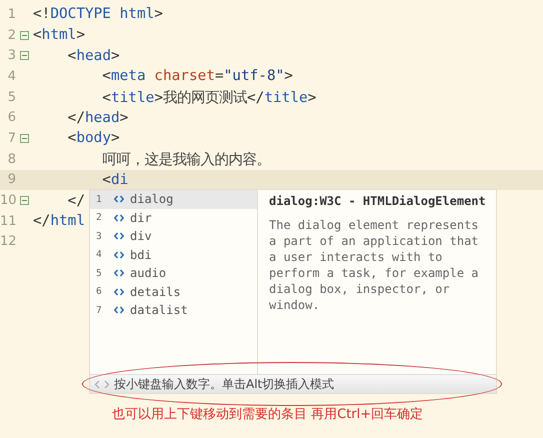 The width and height of the screenshot is (543, 438). Describe the element at coordinates (8, 242) in the screenshot. I see `line-number: 12` at that location.